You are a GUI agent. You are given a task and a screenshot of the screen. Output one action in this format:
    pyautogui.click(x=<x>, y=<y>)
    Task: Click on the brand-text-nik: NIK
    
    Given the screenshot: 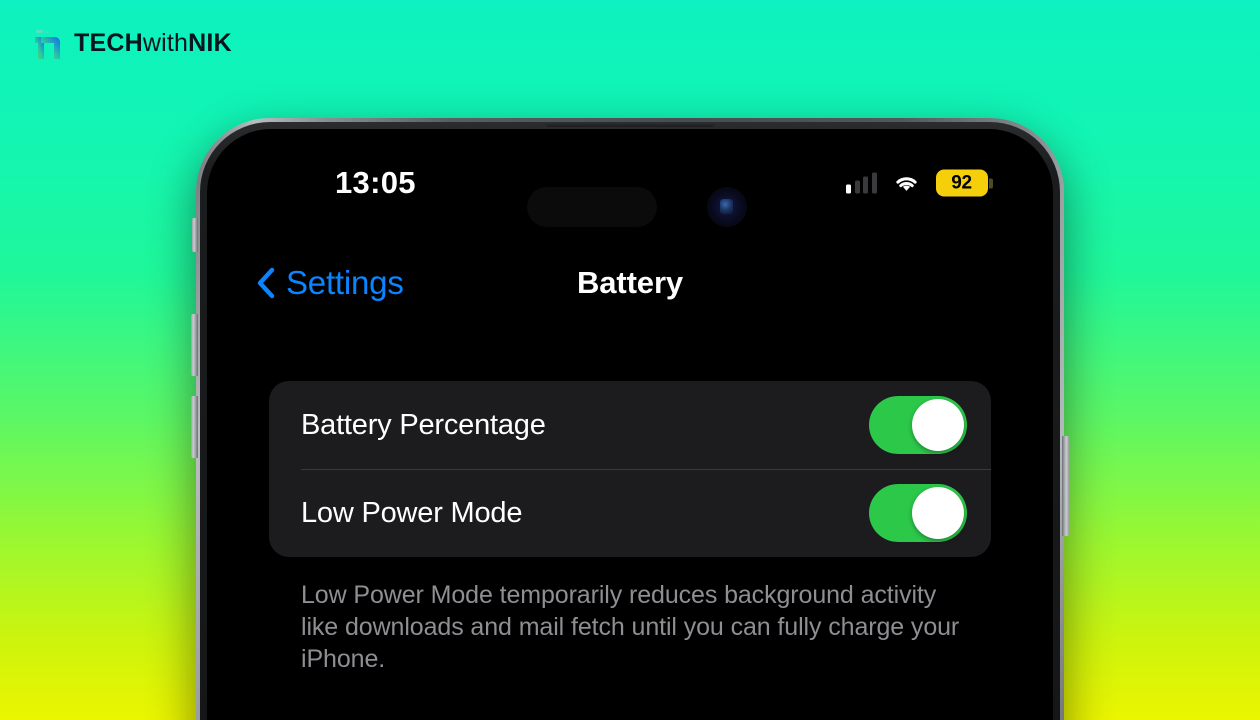 What is the action you would take?
    pyautogui.click(x=210, y=42)
    